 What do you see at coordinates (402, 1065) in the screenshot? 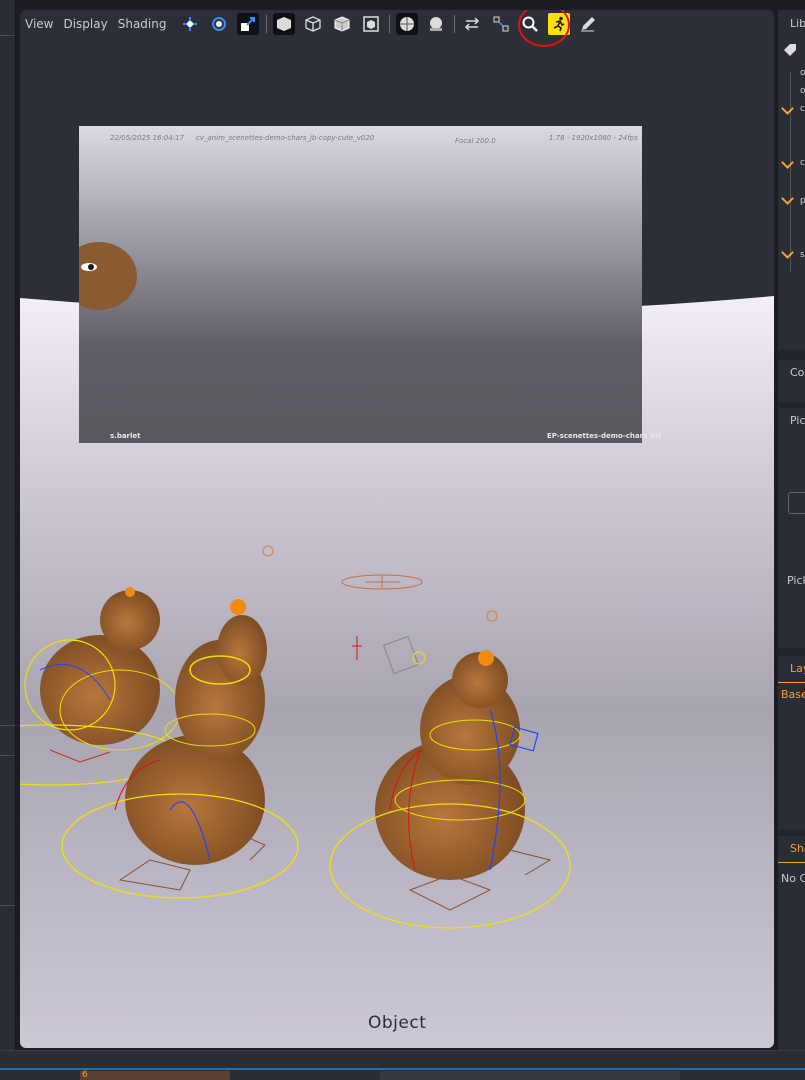
I see `timeline: 6` at bounding box center [402, 1065].